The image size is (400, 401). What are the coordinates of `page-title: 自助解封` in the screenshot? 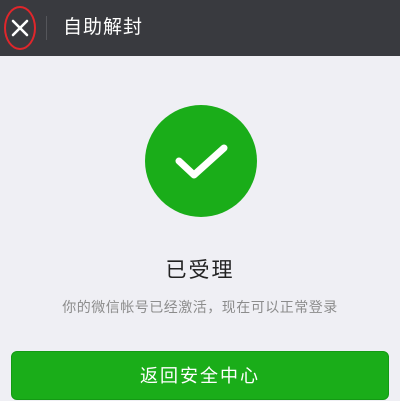 It's located at (103, 27).